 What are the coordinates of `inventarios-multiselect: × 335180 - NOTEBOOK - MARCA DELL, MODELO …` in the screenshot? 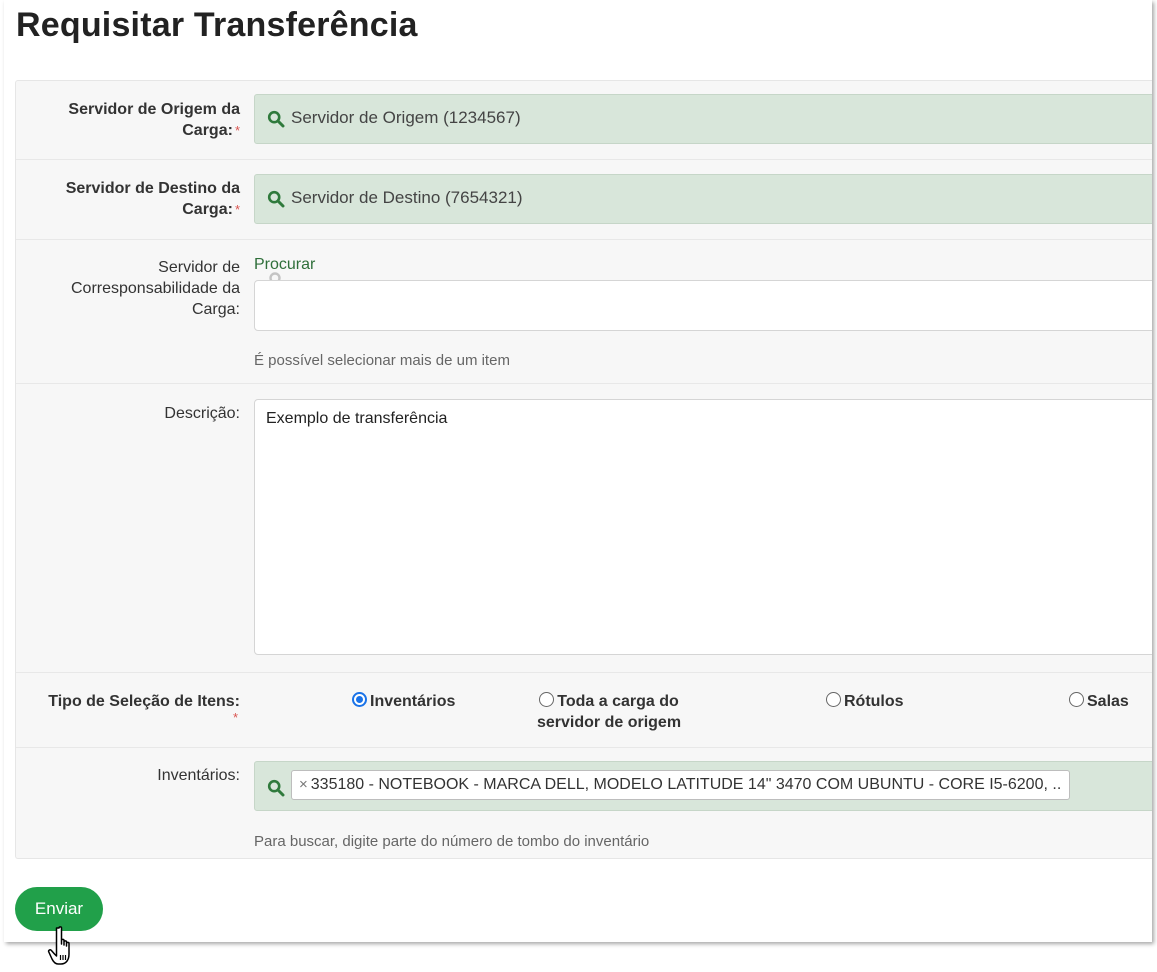 It's located at (703, 786).